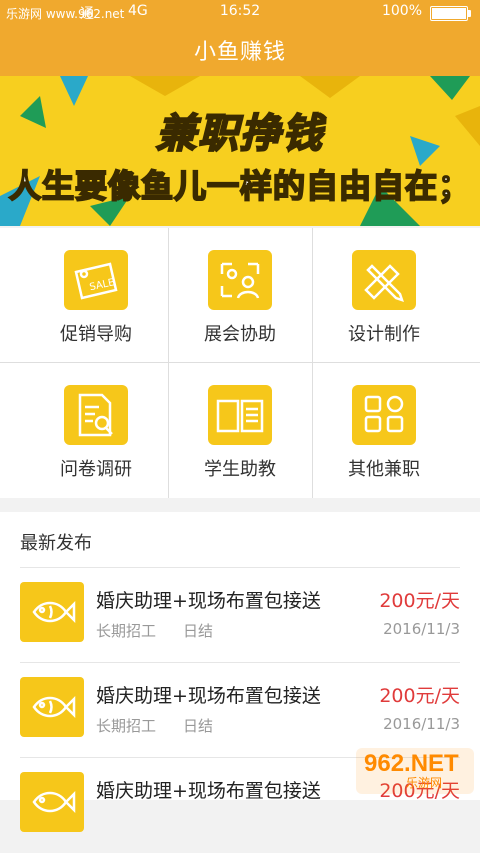  I want to click on exhibition-user-icon, so click(240, 280).